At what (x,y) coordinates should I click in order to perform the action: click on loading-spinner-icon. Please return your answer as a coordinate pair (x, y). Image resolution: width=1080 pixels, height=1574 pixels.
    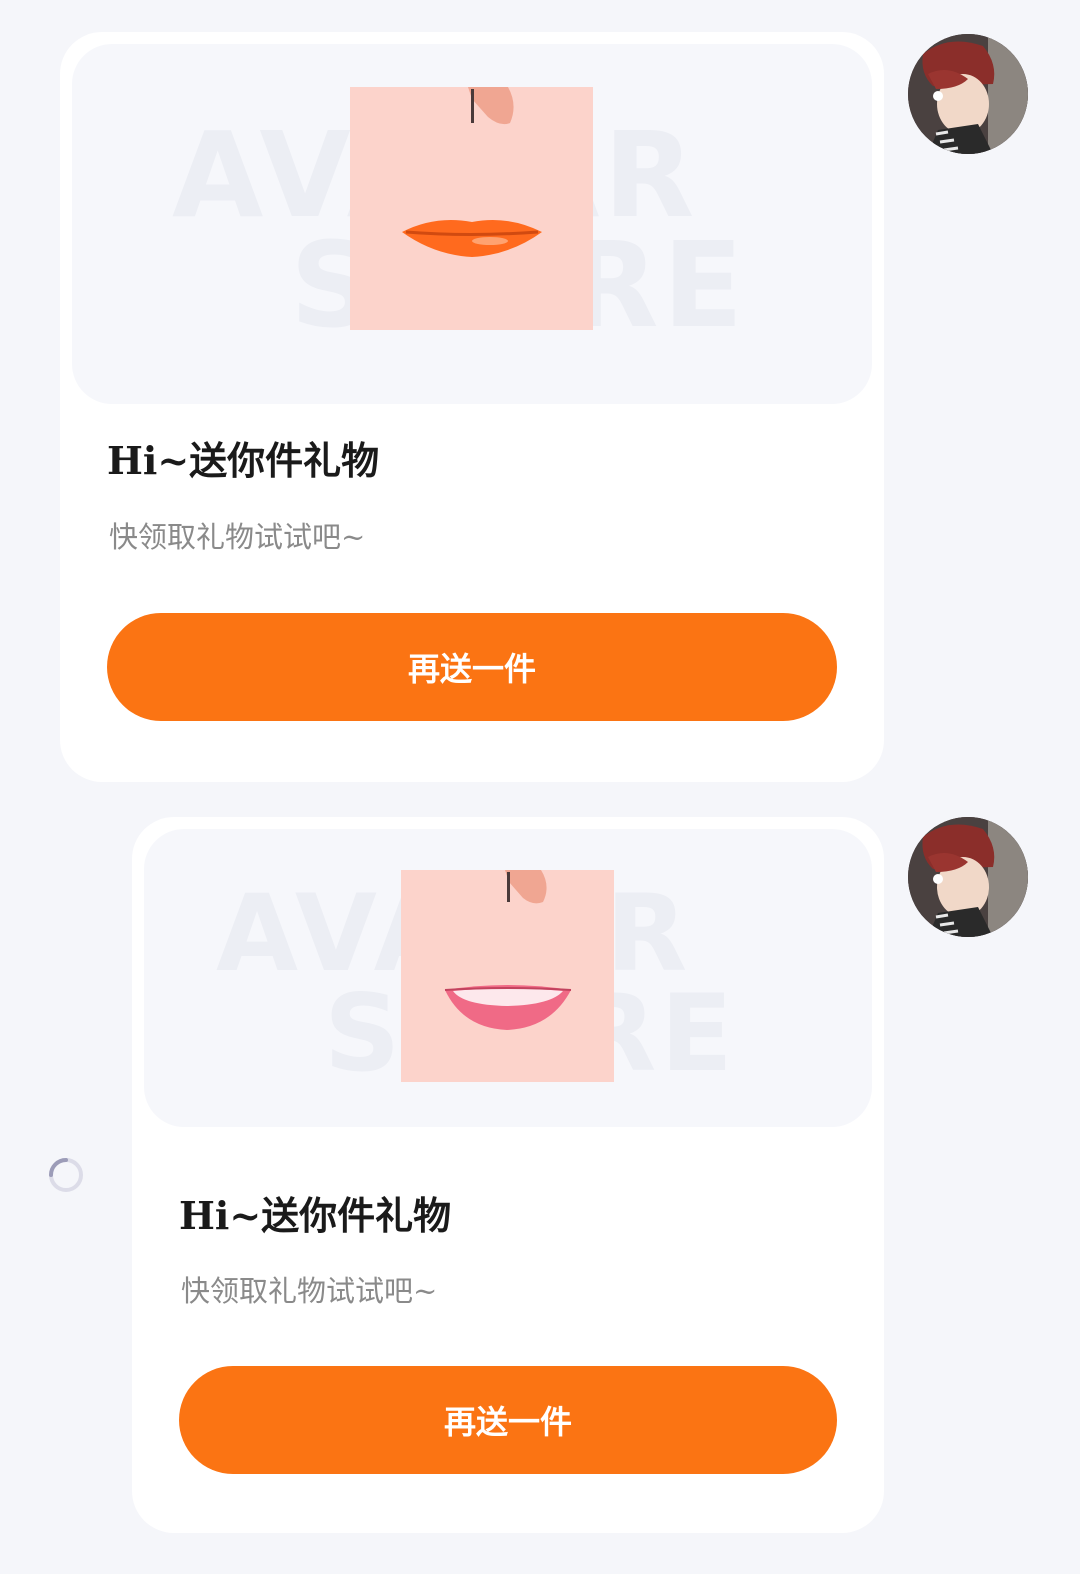
    Looking at the image, I should click on (66, 1175).